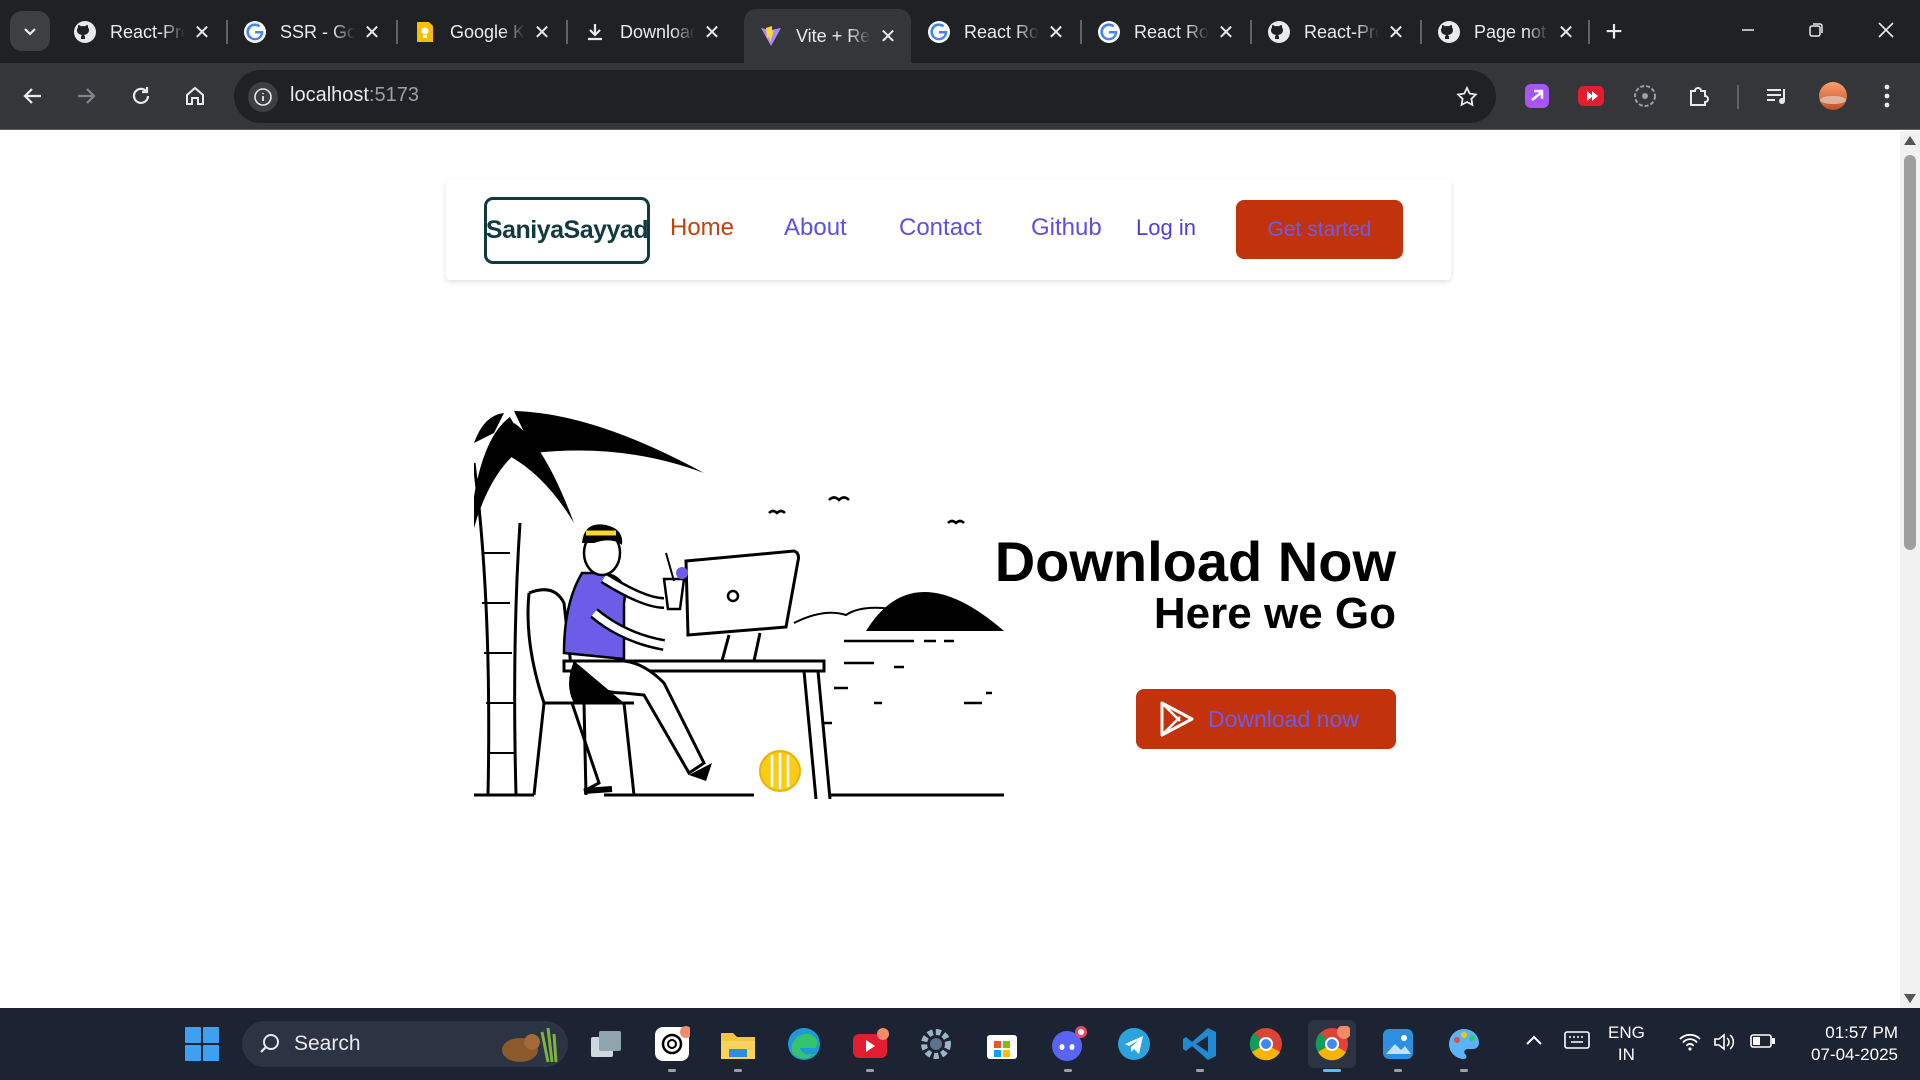 The height and width of the screenshot is (1080, 1920). What do you see at coordinates (1833, 96) in the screenshot?
I see `profile-avatar` at bounding box center [1833, 96].